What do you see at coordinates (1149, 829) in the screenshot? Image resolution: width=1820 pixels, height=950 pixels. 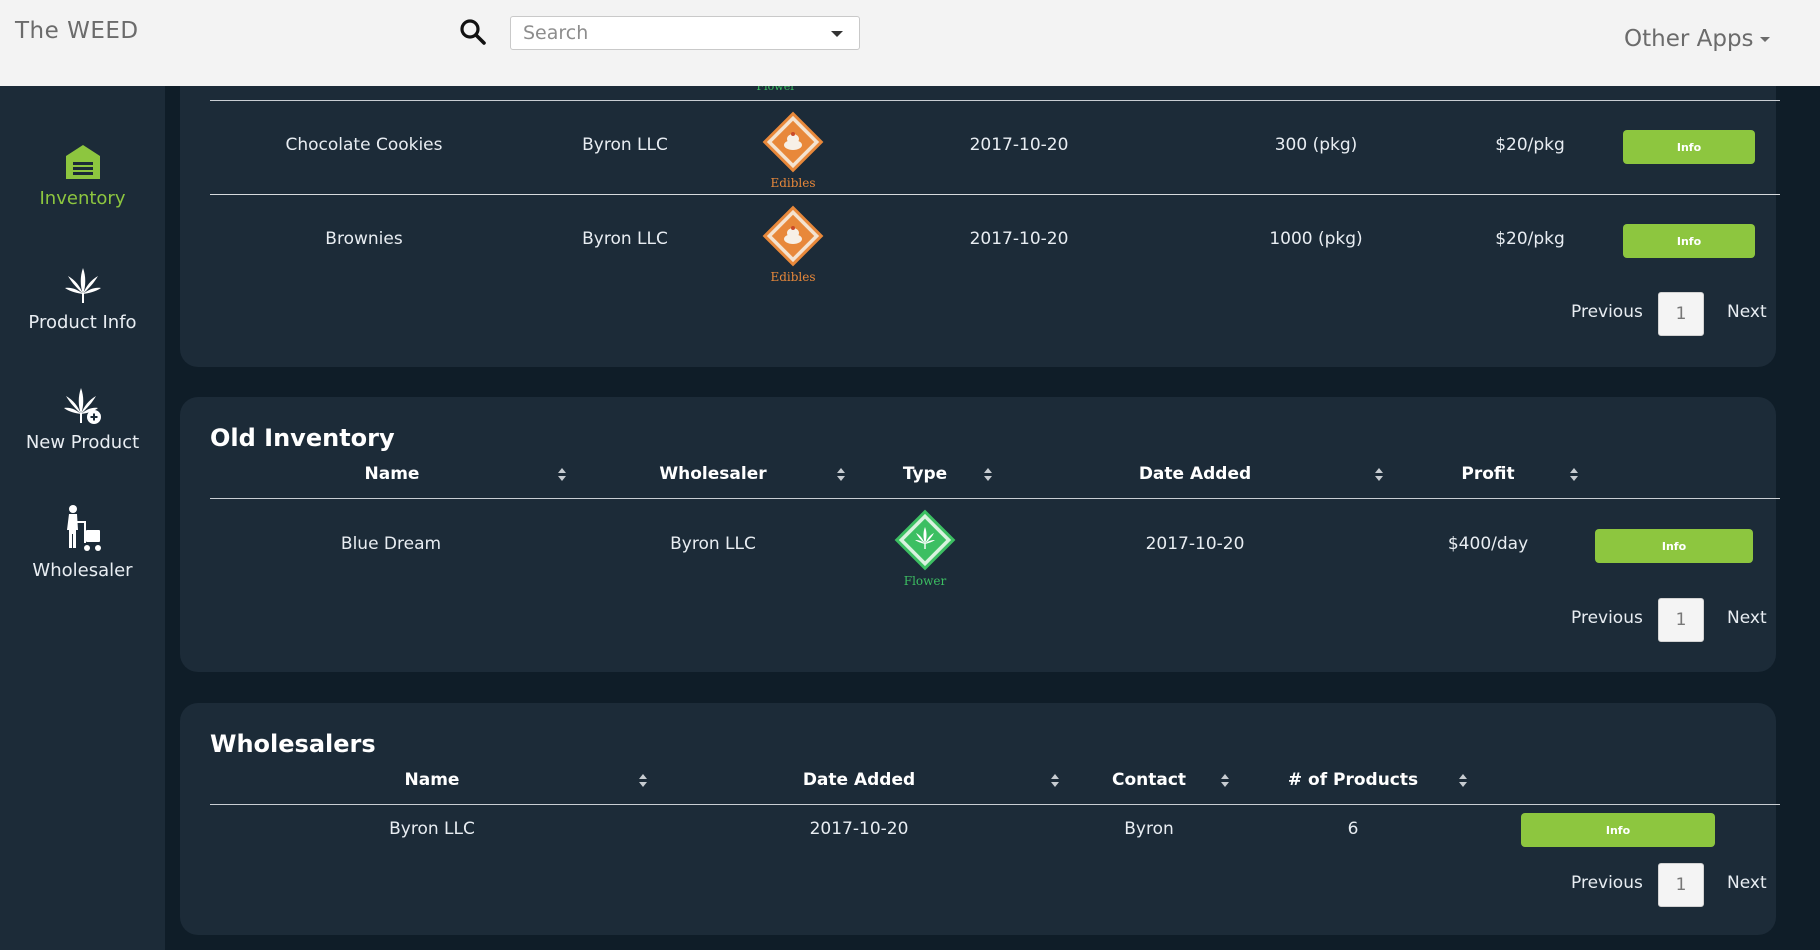 I see `wholesaler-contact: Byron` at bounding box center [1149, 829].